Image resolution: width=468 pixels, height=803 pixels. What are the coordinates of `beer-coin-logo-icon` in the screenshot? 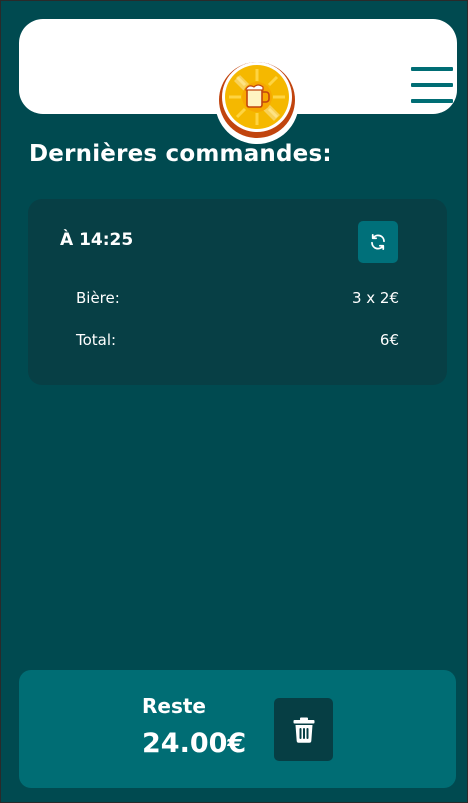 It's located at (257, 102).